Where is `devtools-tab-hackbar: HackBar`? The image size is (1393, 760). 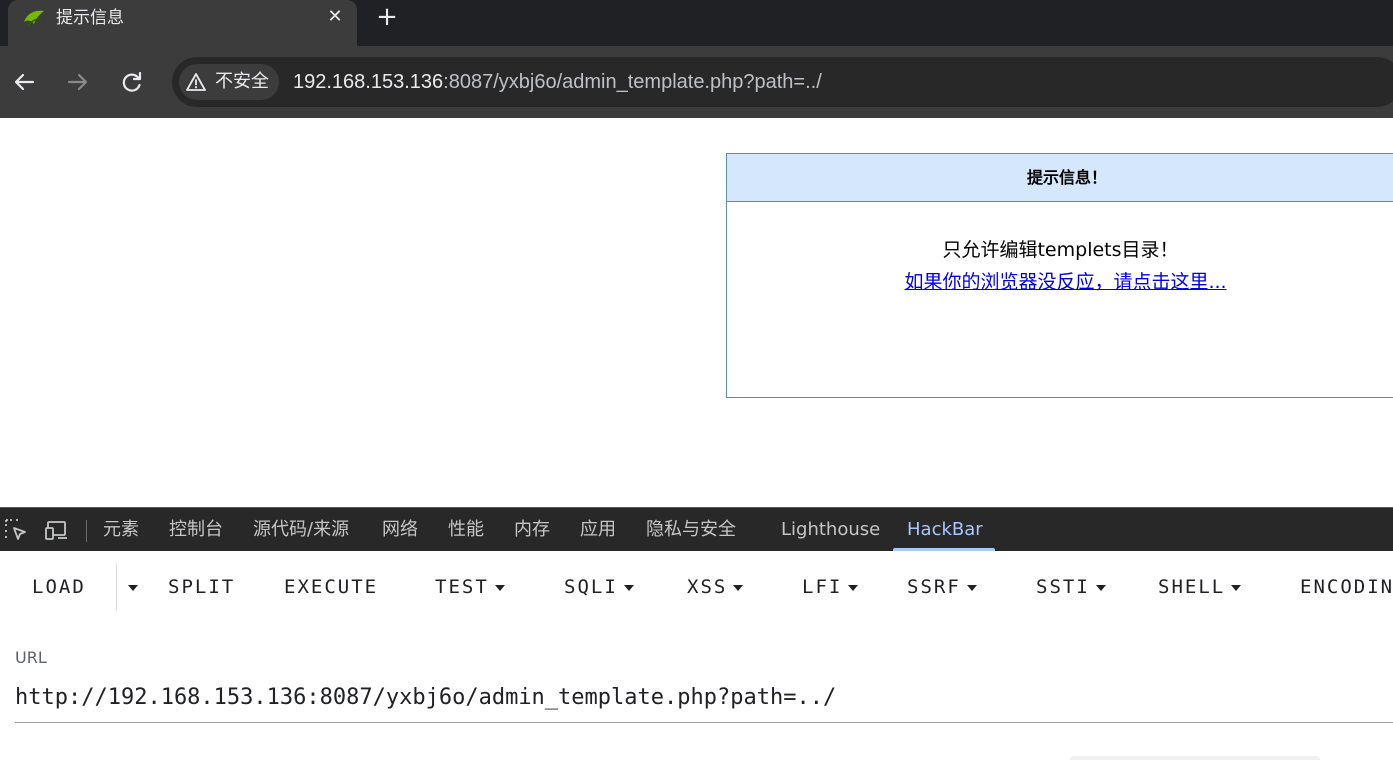 devtools-tab-hackbar: HackBar is located at coordinates (945, 530).